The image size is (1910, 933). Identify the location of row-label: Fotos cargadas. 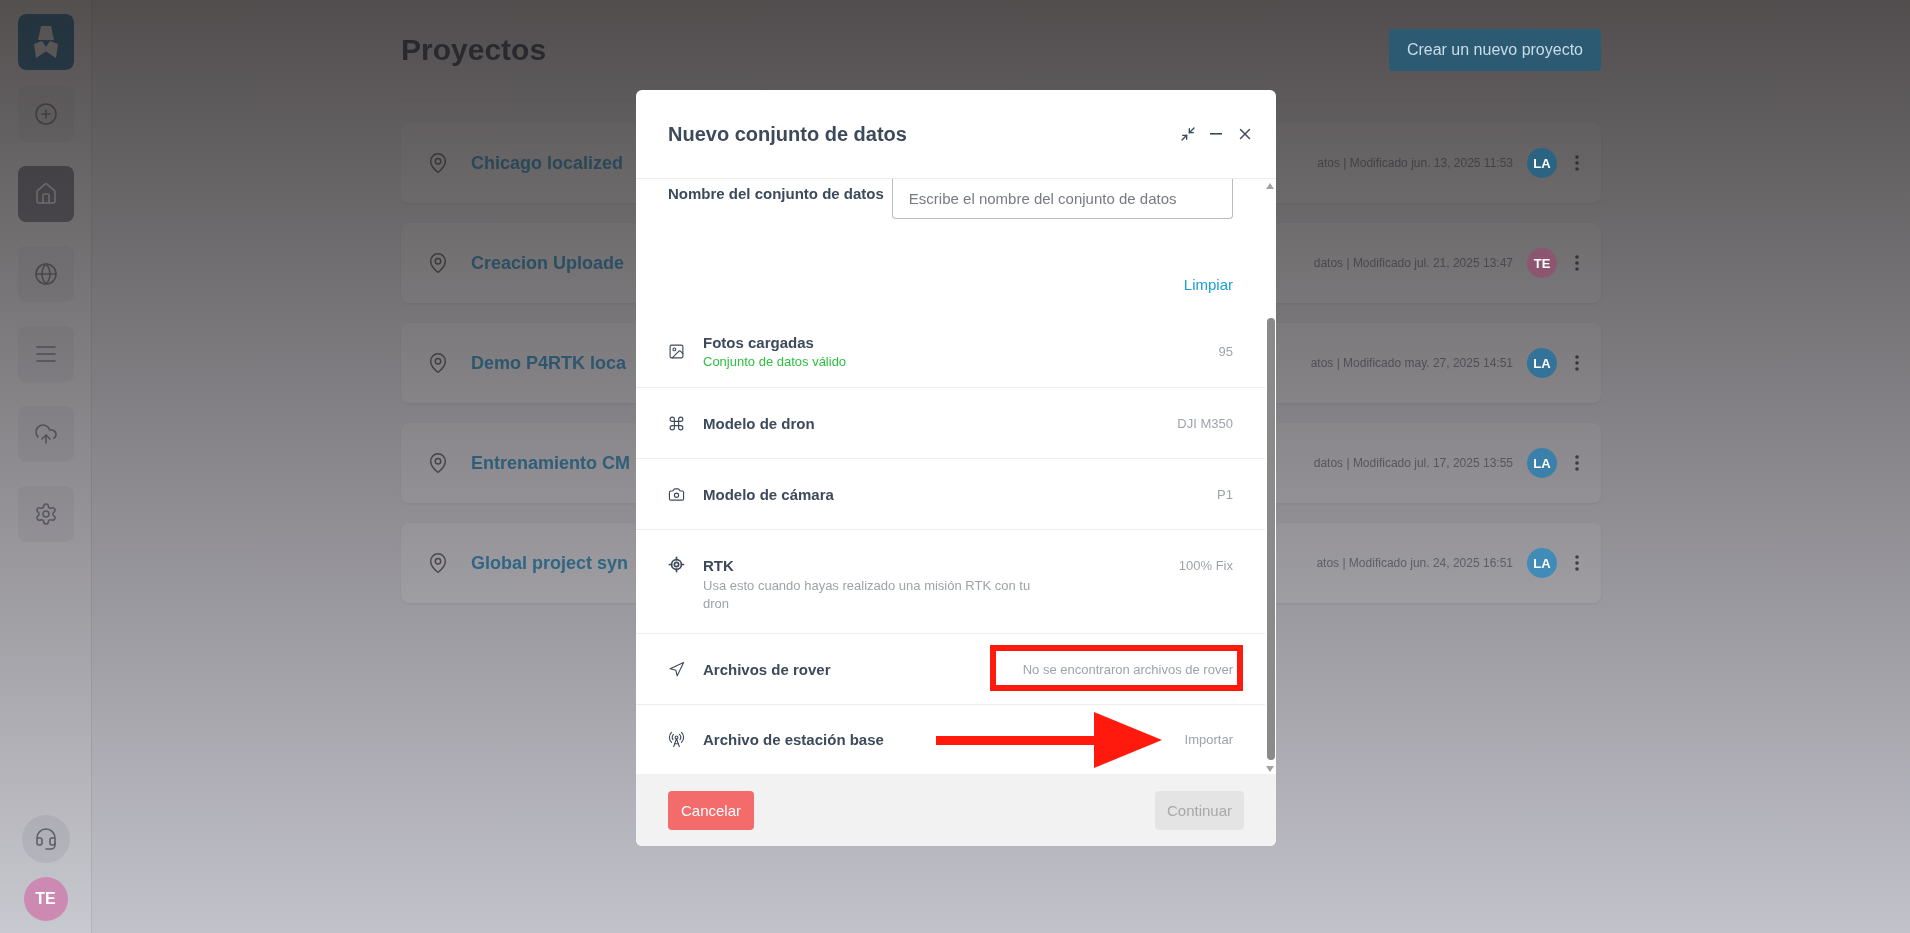
(759, 342).